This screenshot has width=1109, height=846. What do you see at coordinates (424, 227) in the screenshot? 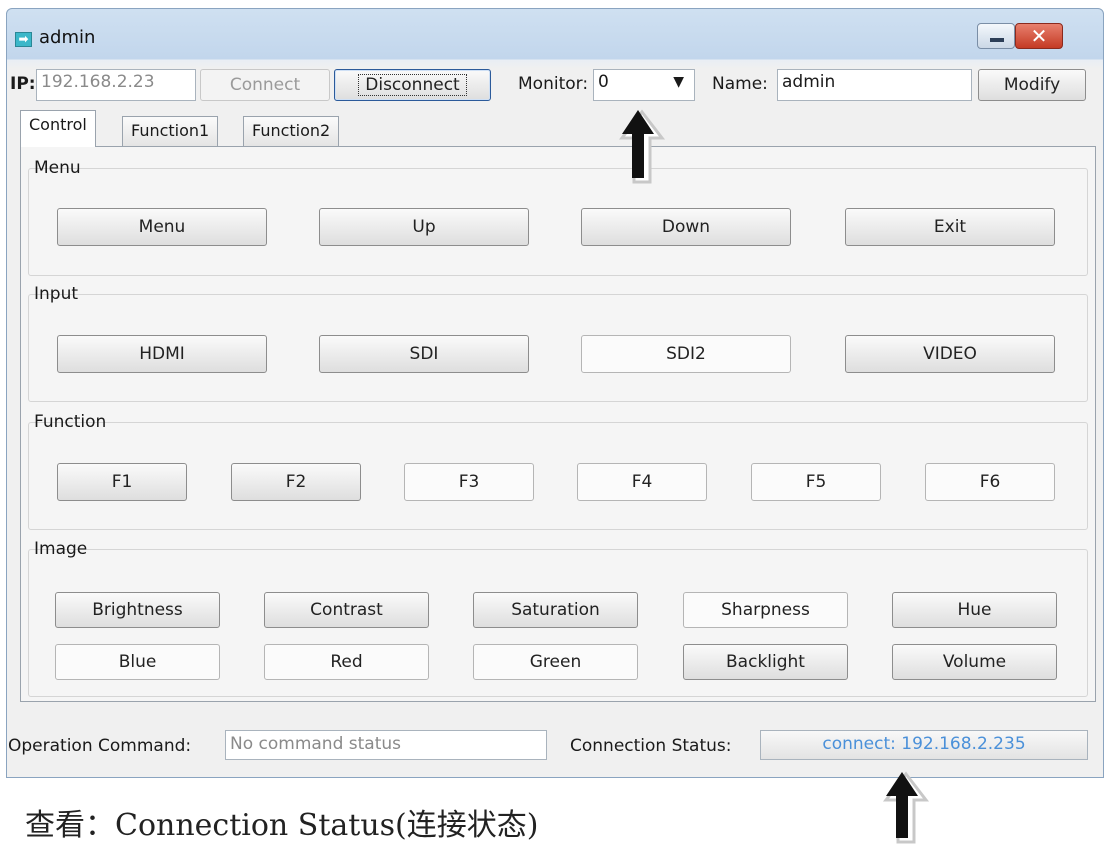
I see `up-button: Up` at bounding box center [424, 227].